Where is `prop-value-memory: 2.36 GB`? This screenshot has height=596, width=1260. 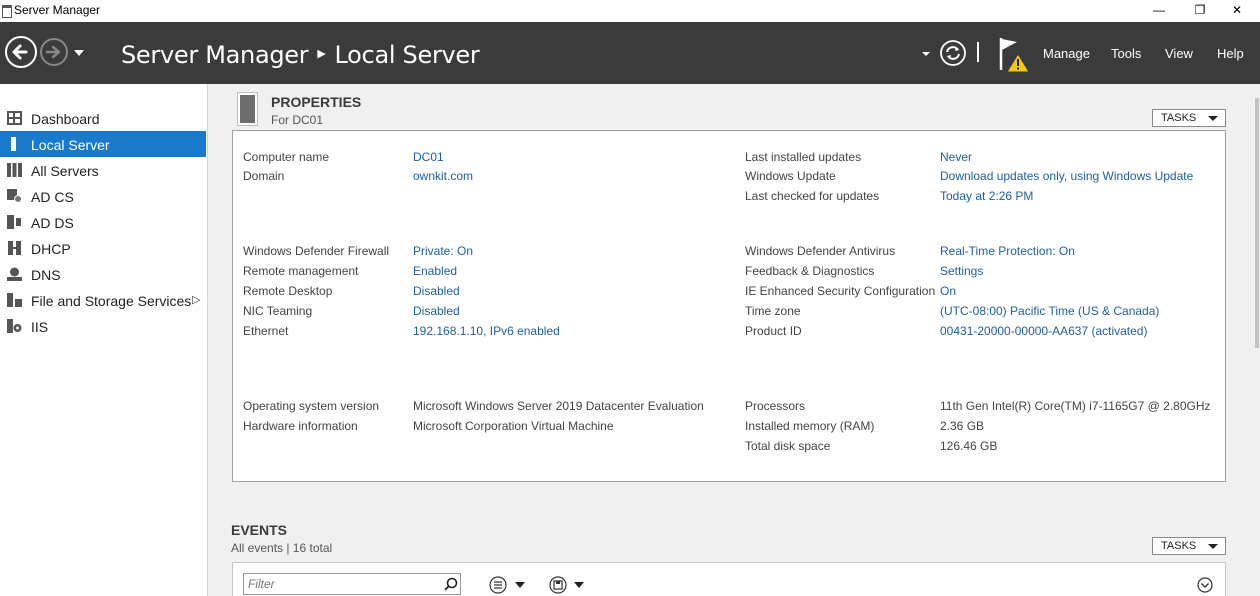 prop-value-memory: 2.36 GB is located at coordinates (962, 426).